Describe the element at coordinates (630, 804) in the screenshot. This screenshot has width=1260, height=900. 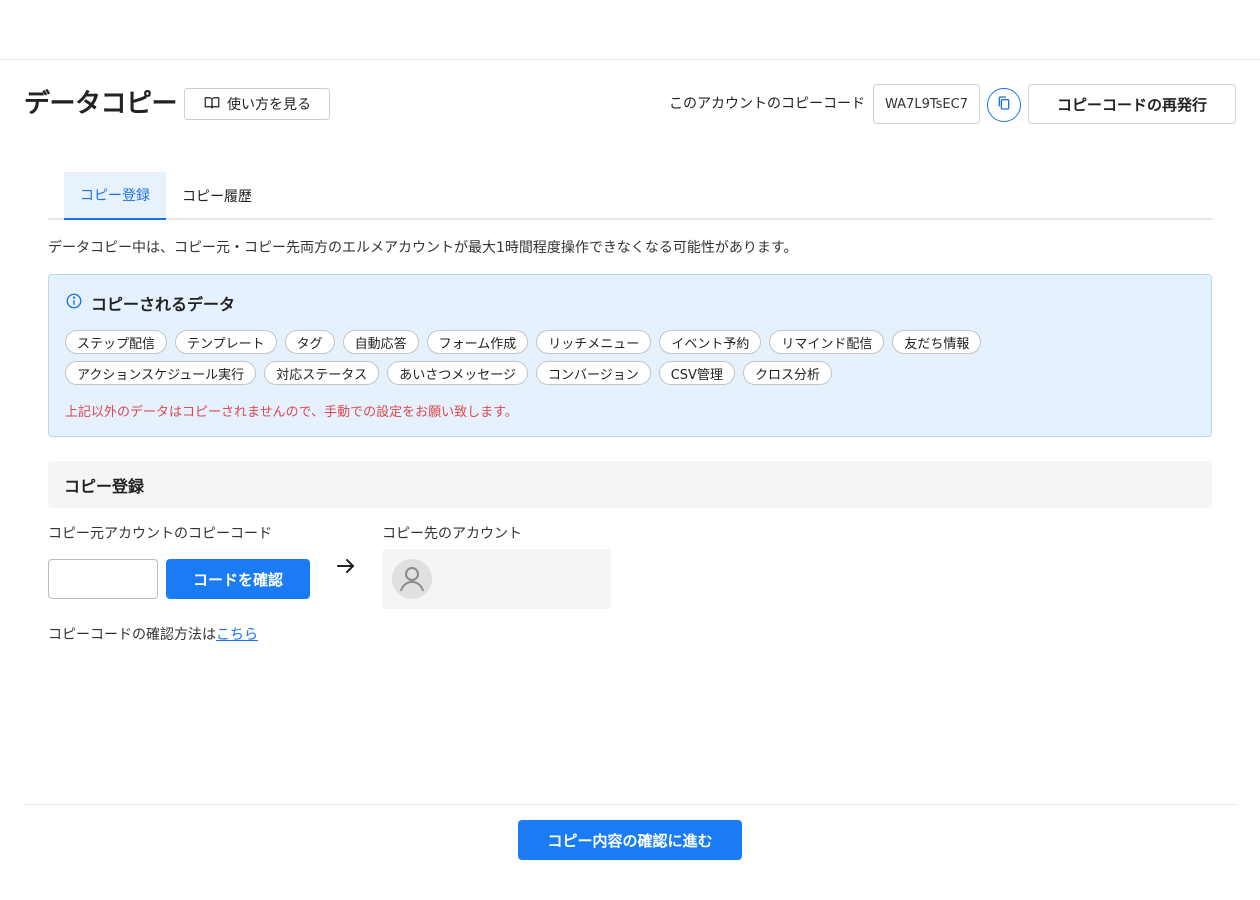
I see `footer-divider` at that location.